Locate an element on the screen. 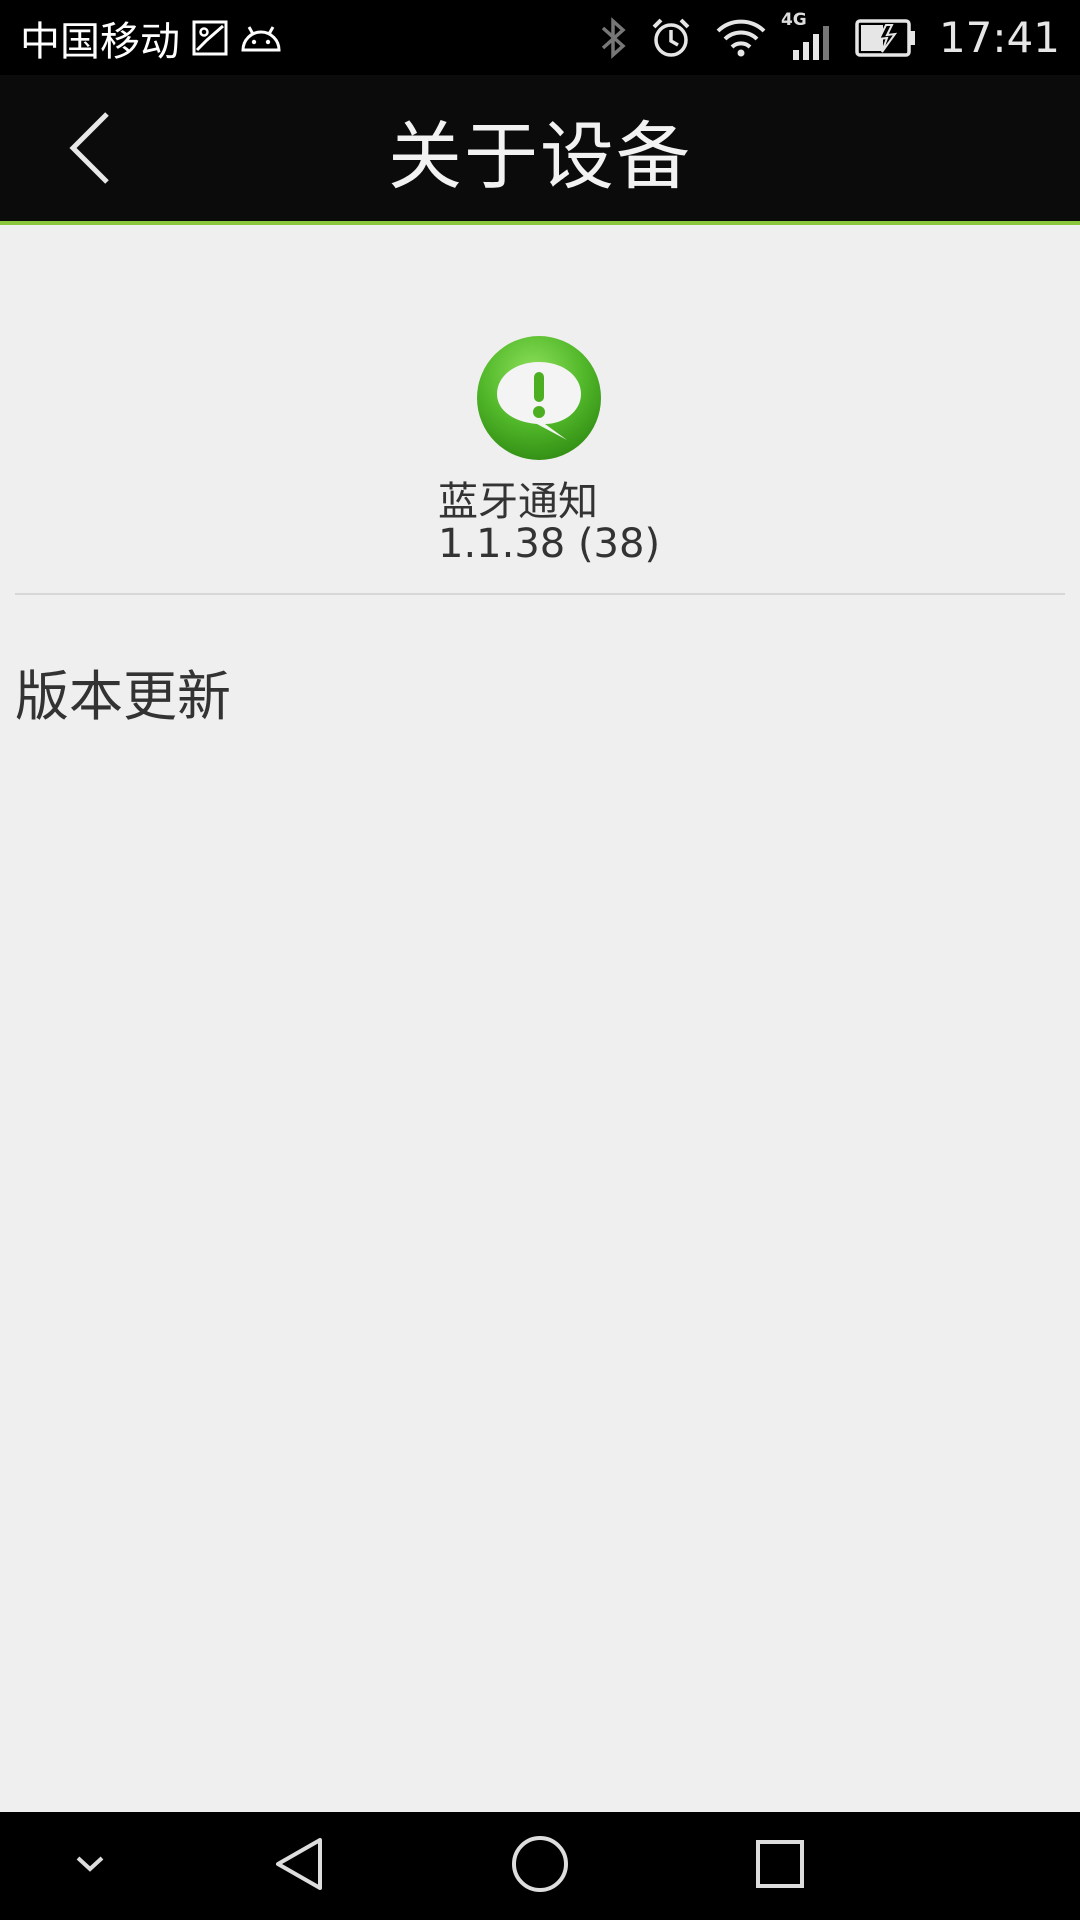 The width and height of the screenshot is (1080, 1920). signal-indicator: 4G is located at coordinates (807, 36).